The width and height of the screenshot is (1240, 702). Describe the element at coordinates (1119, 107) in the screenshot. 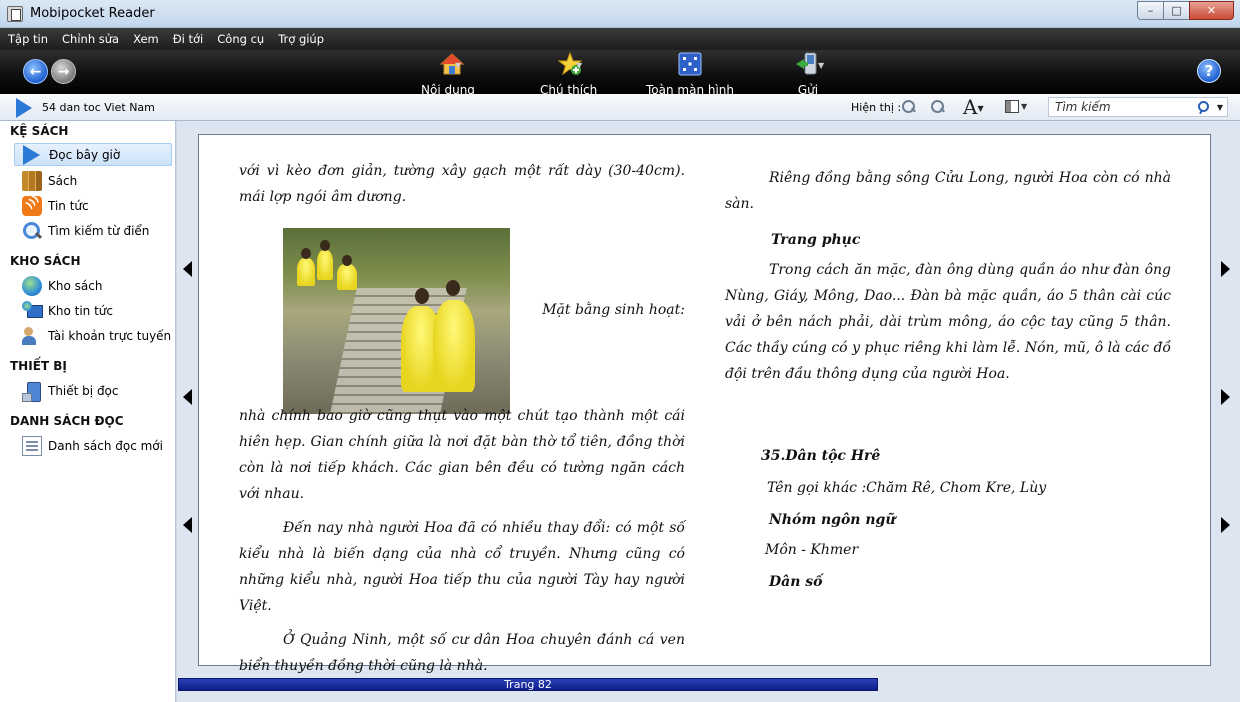

I see `search-input` at that location.